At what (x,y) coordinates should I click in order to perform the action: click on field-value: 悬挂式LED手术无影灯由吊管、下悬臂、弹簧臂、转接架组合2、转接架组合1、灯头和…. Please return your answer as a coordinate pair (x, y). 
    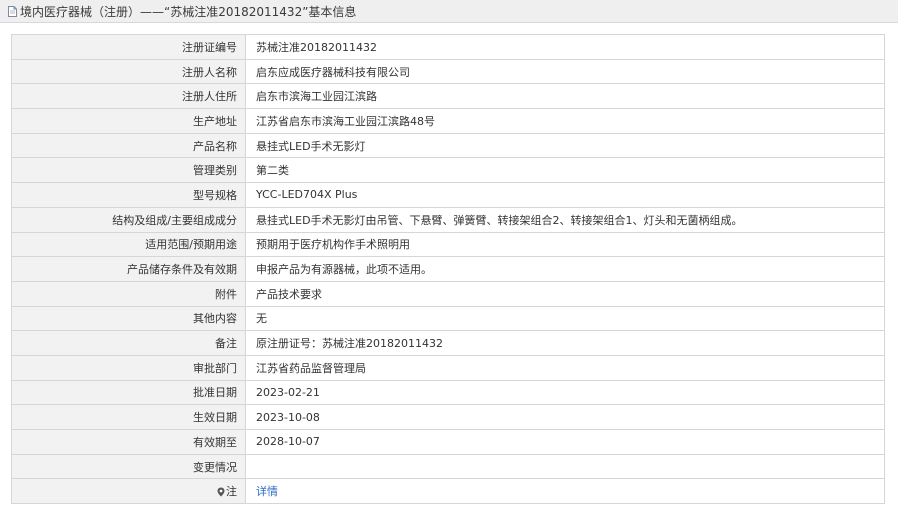
    Looking at the image, I should click on (565, 219).